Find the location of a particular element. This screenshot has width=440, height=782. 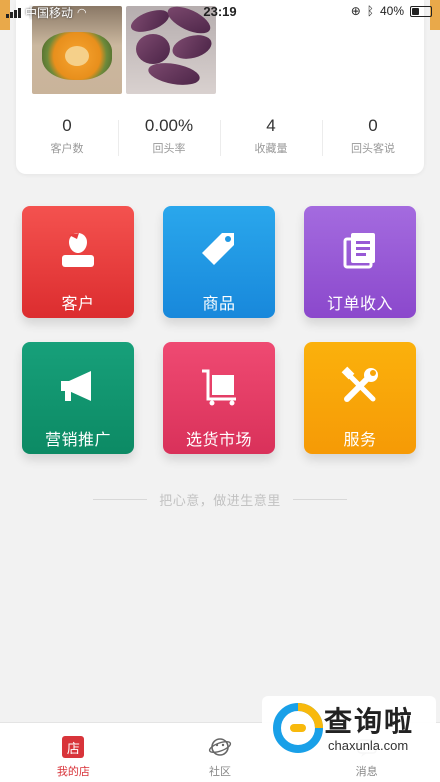

stat-returning-reviews: 0 回头客说 is located at coordinates (373, 136).